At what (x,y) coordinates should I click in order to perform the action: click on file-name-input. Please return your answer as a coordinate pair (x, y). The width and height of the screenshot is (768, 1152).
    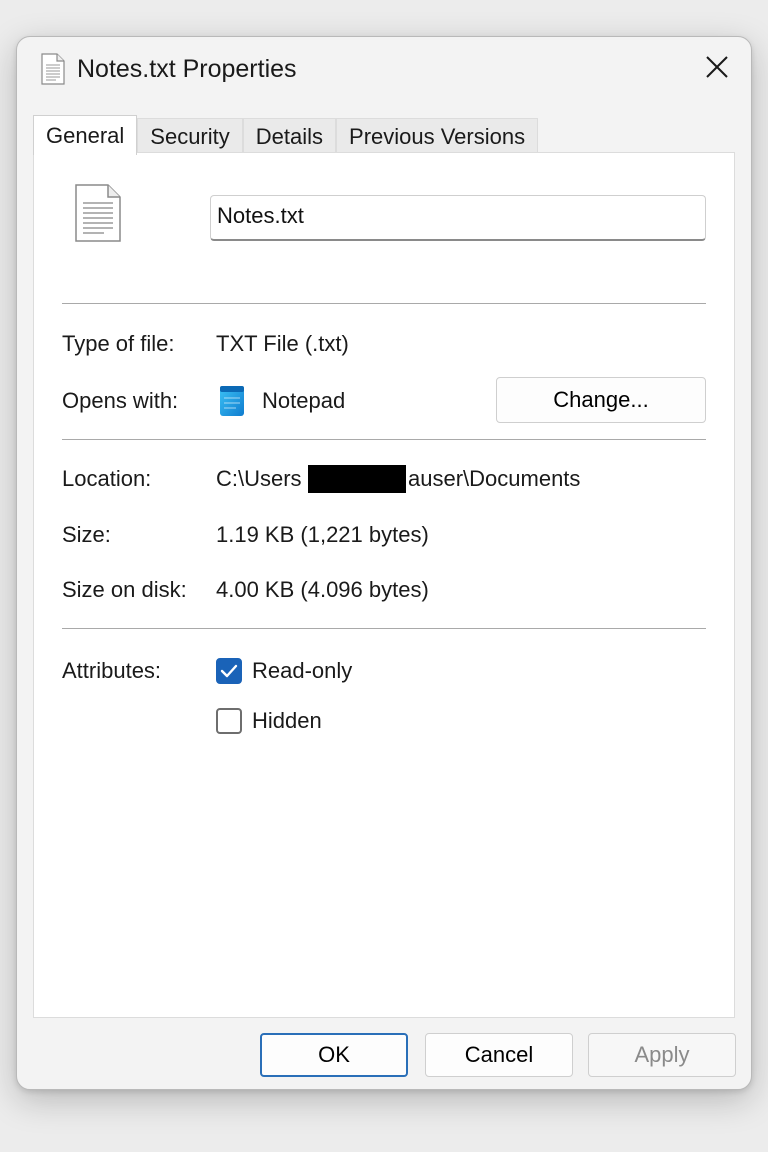
    Looking at the image, I should click on (458, 218).